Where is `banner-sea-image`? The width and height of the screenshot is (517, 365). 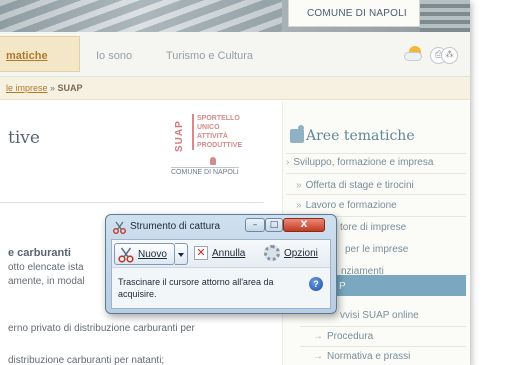
banner-sea-image is located at coordinates (141, 16).